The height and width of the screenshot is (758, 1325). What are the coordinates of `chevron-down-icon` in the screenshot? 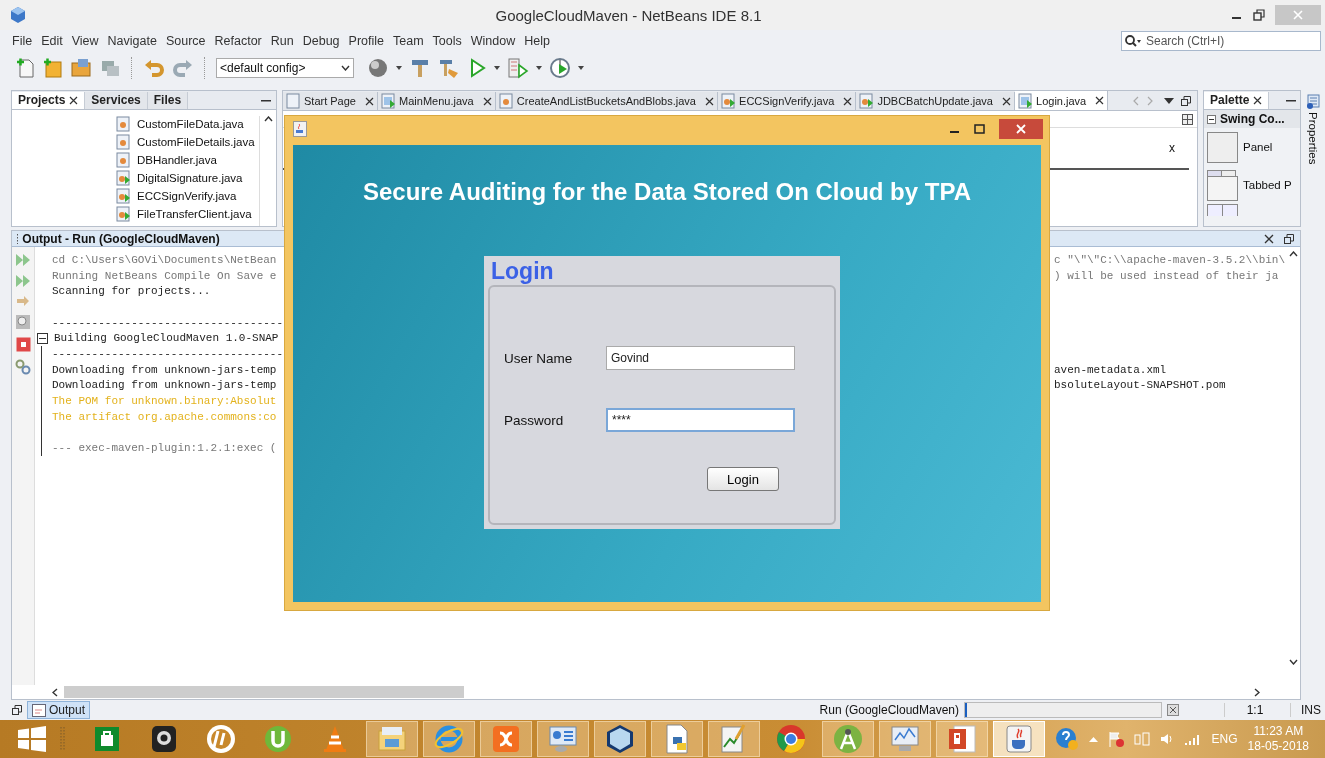 It's located at (345, 68).